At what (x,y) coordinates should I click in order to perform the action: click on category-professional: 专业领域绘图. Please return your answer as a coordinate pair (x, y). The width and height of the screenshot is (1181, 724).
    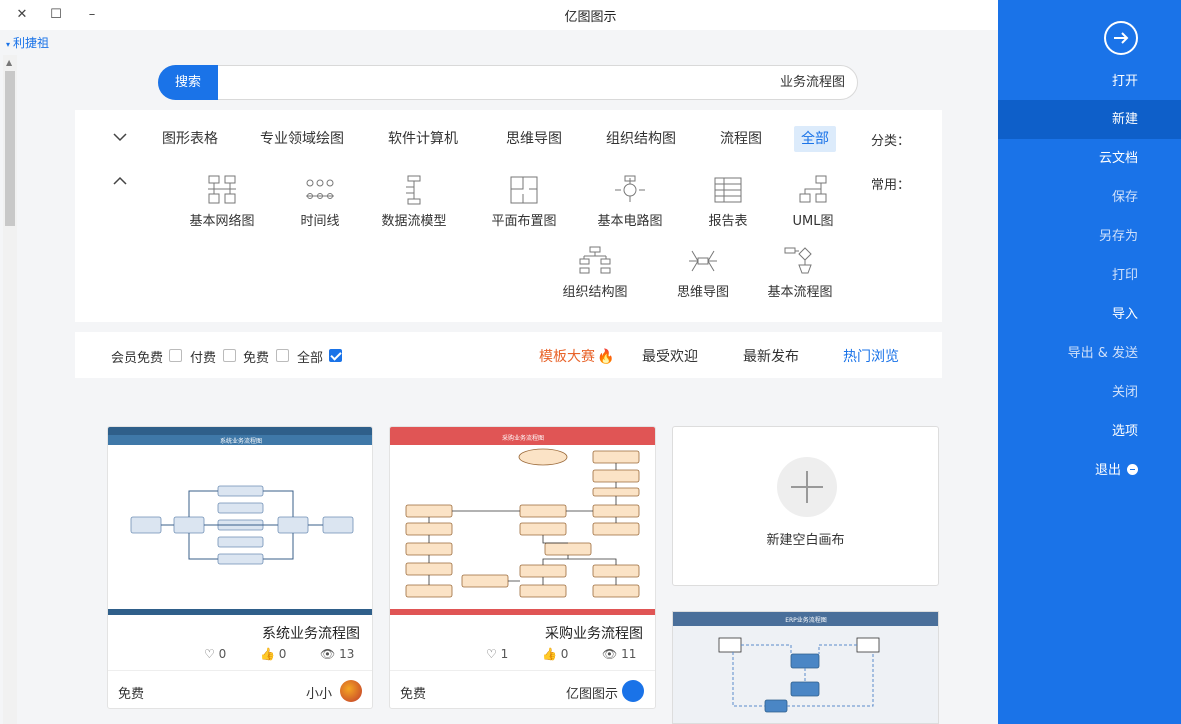
    Looking at the image, I should click on (302, 139).